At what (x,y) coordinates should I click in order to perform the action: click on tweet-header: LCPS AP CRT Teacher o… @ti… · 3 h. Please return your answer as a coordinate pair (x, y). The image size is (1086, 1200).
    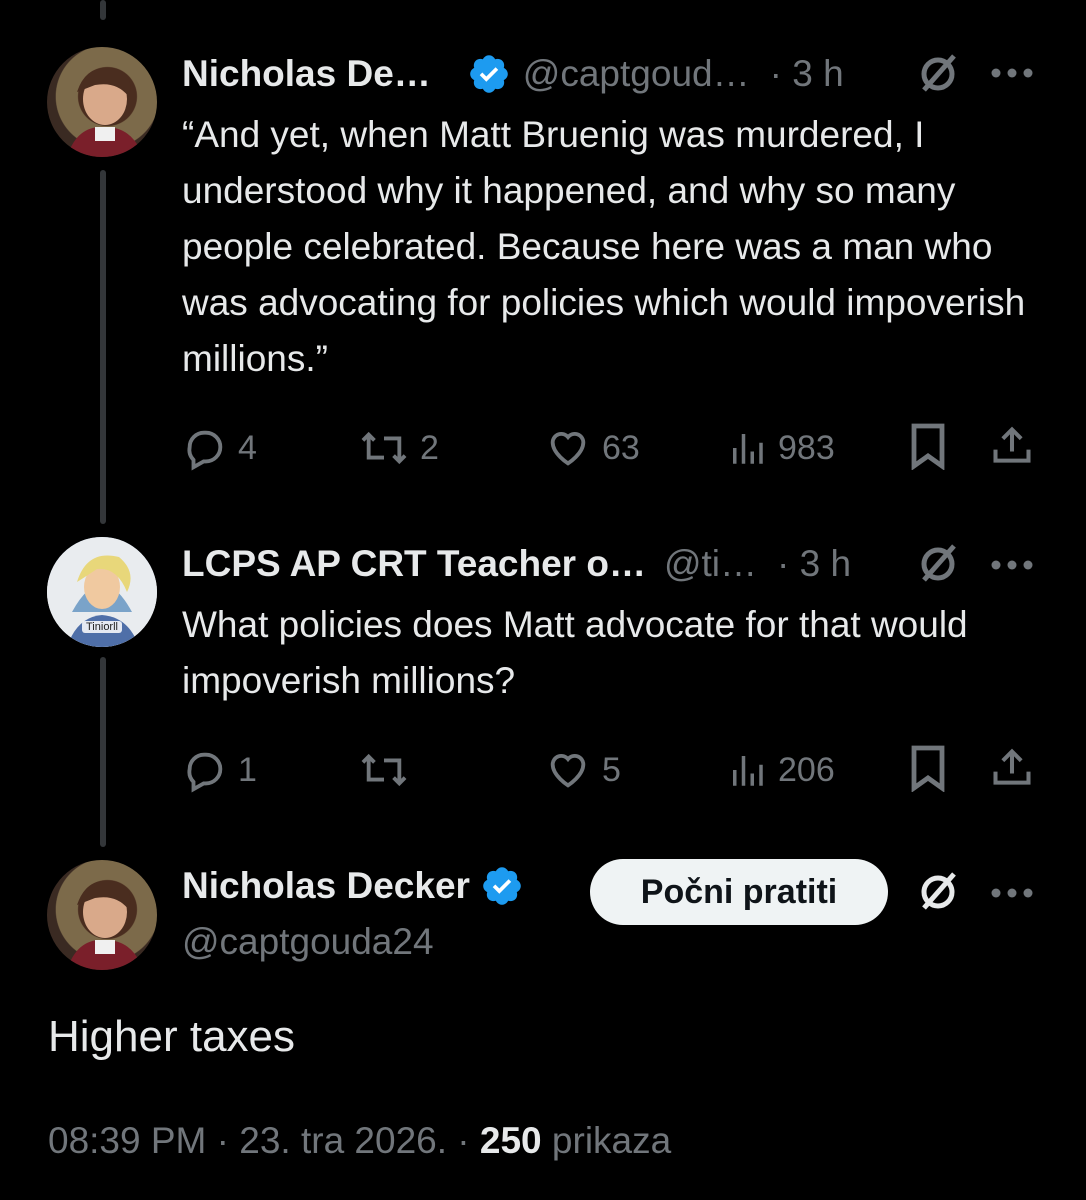
    Looking at the image, I should click on (516, 564).